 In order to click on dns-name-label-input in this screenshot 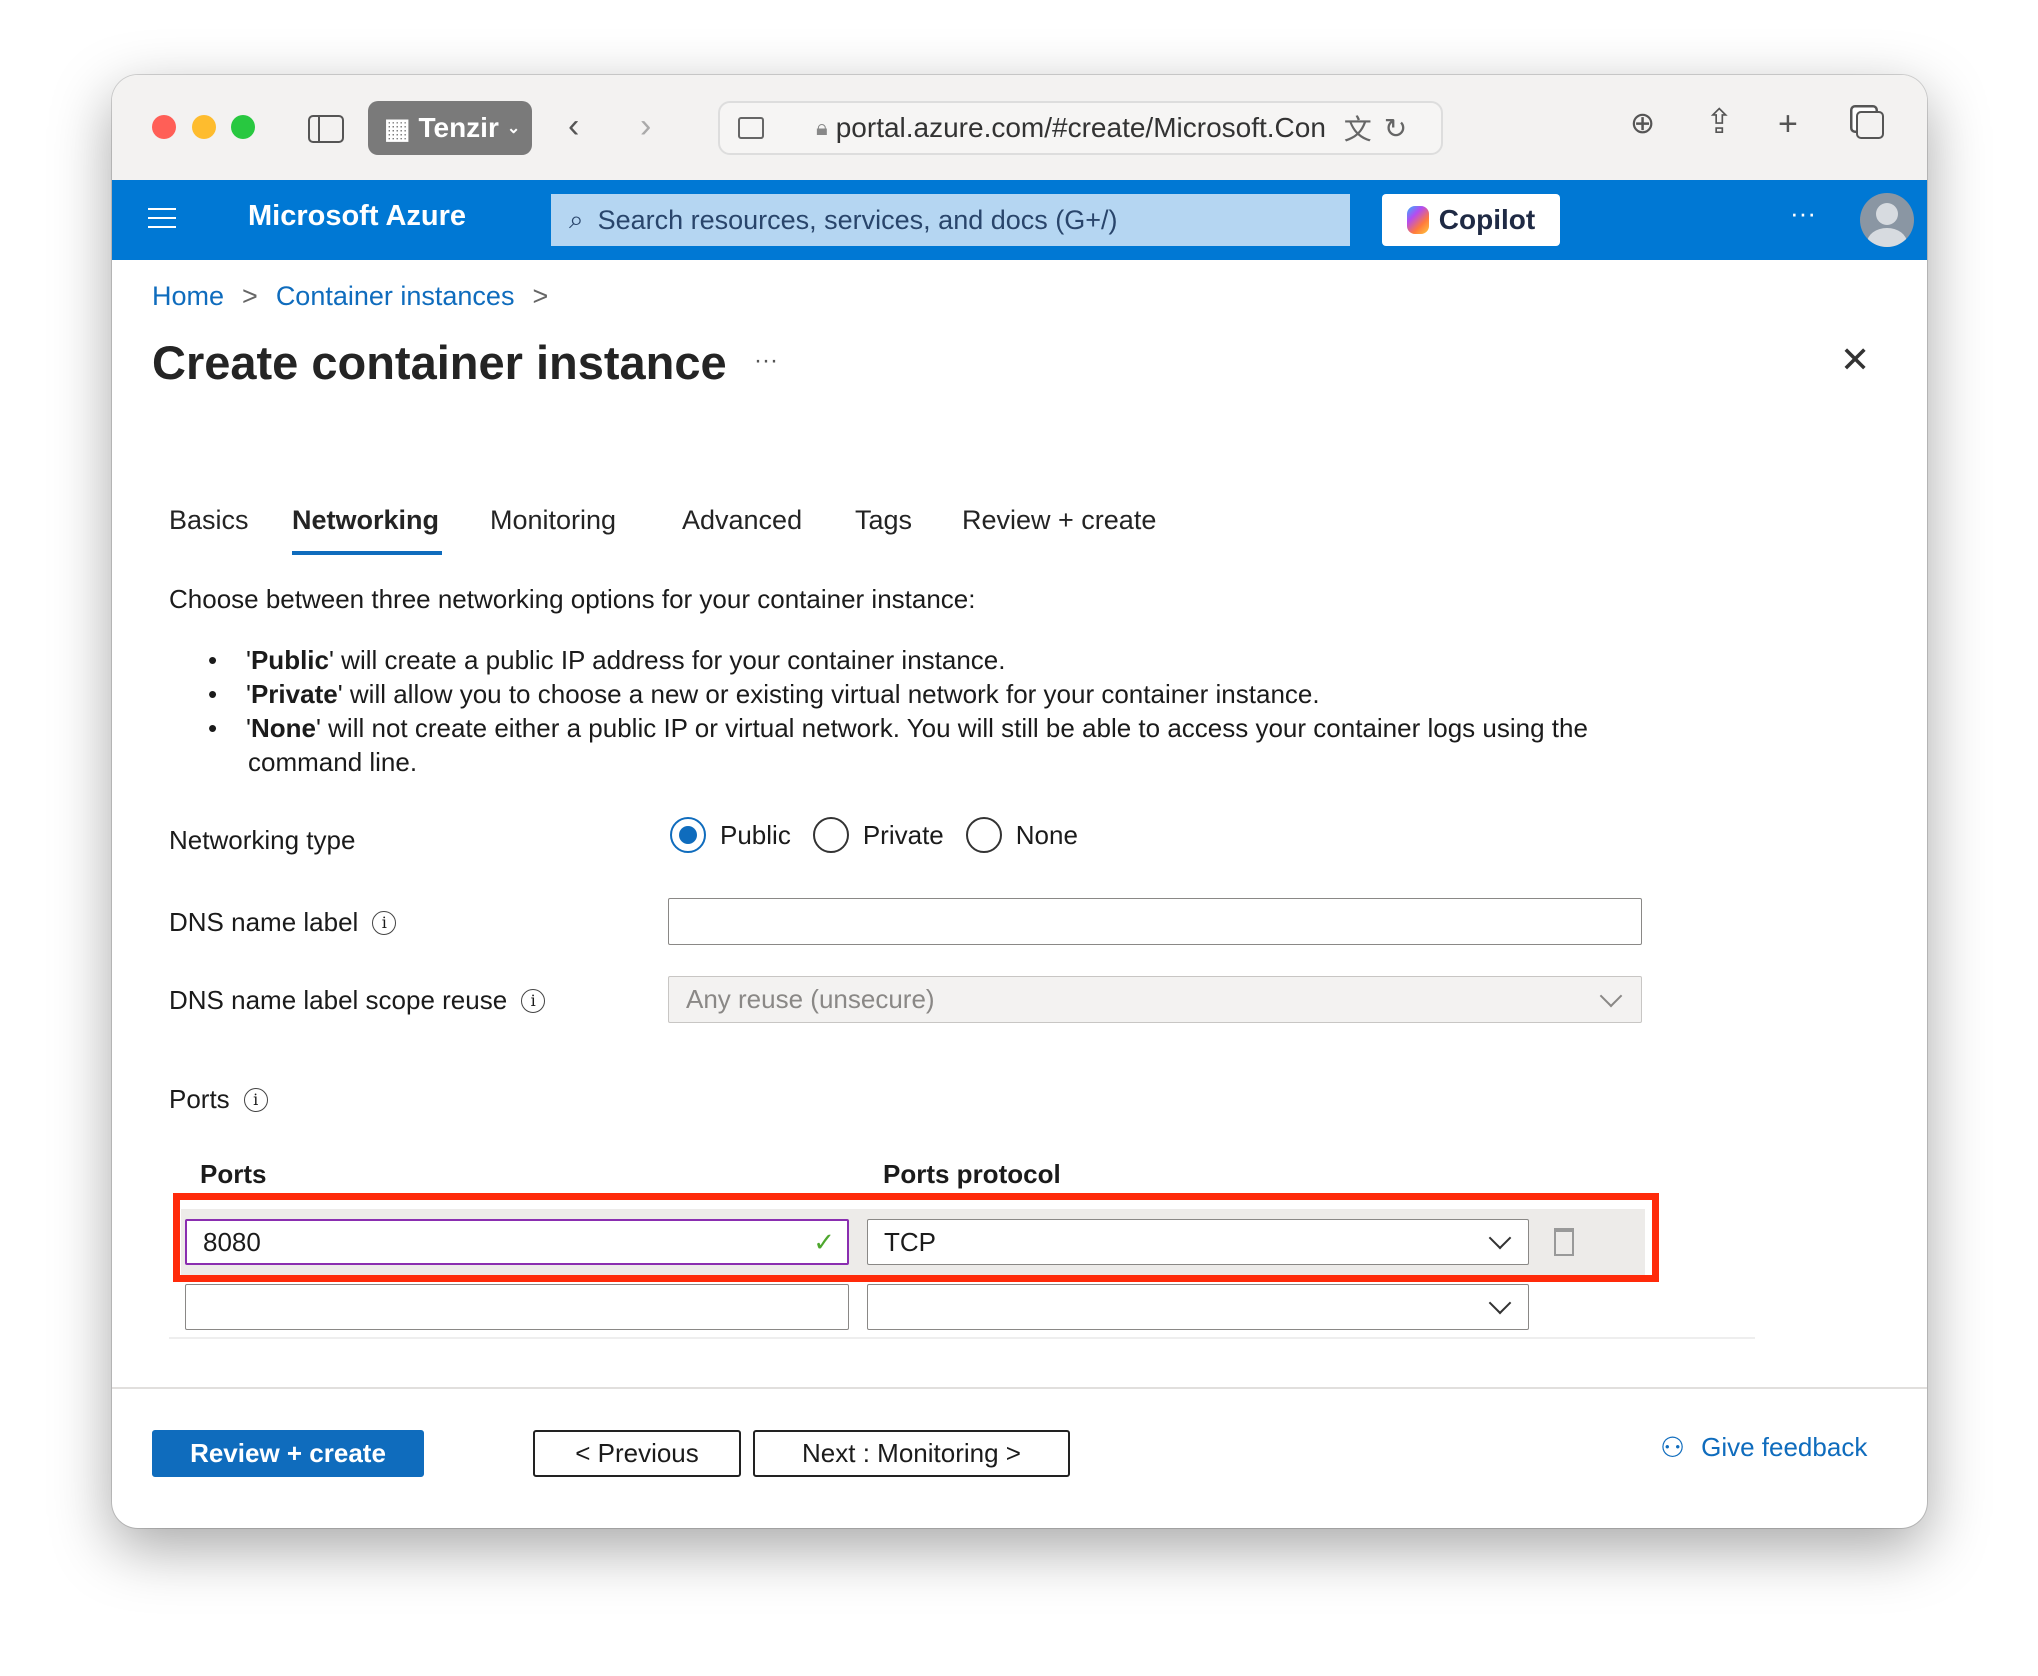, I will do `click(1155, 921)`.